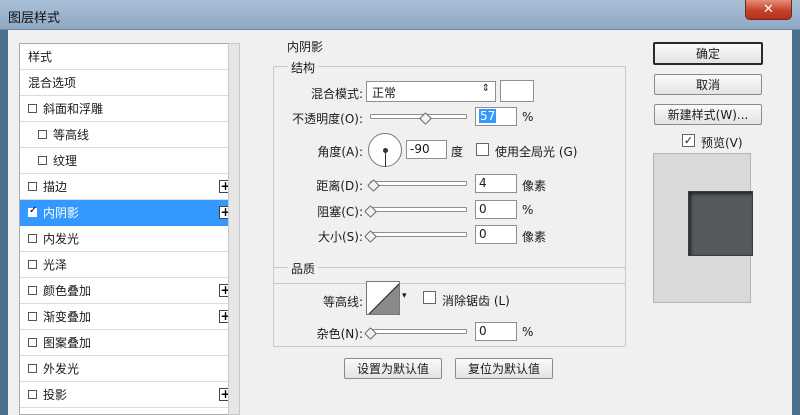 This screenshot has width=800, height=415. I want to click on list-scrollbar, so click(234, 229).